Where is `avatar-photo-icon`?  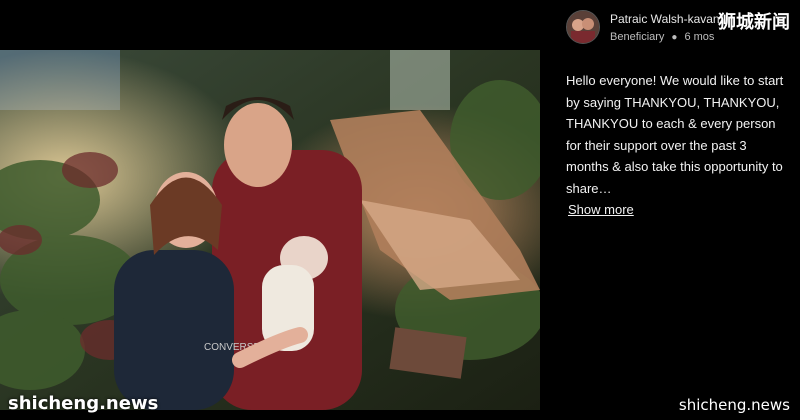 avatar-photo-icon is located at coordinates (583, 27).